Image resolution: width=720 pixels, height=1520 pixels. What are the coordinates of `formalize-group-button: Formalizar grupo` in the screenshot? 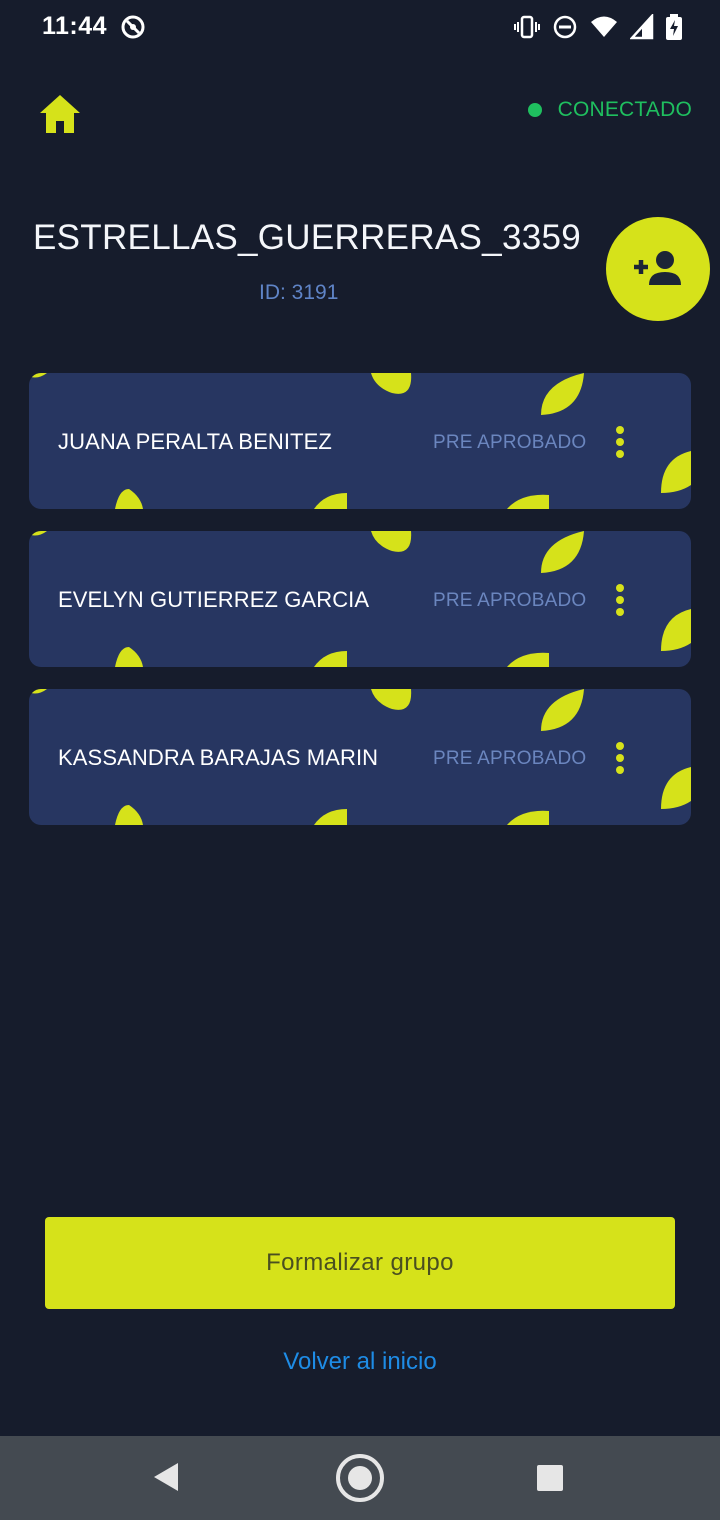 It's located at (360, 1263).